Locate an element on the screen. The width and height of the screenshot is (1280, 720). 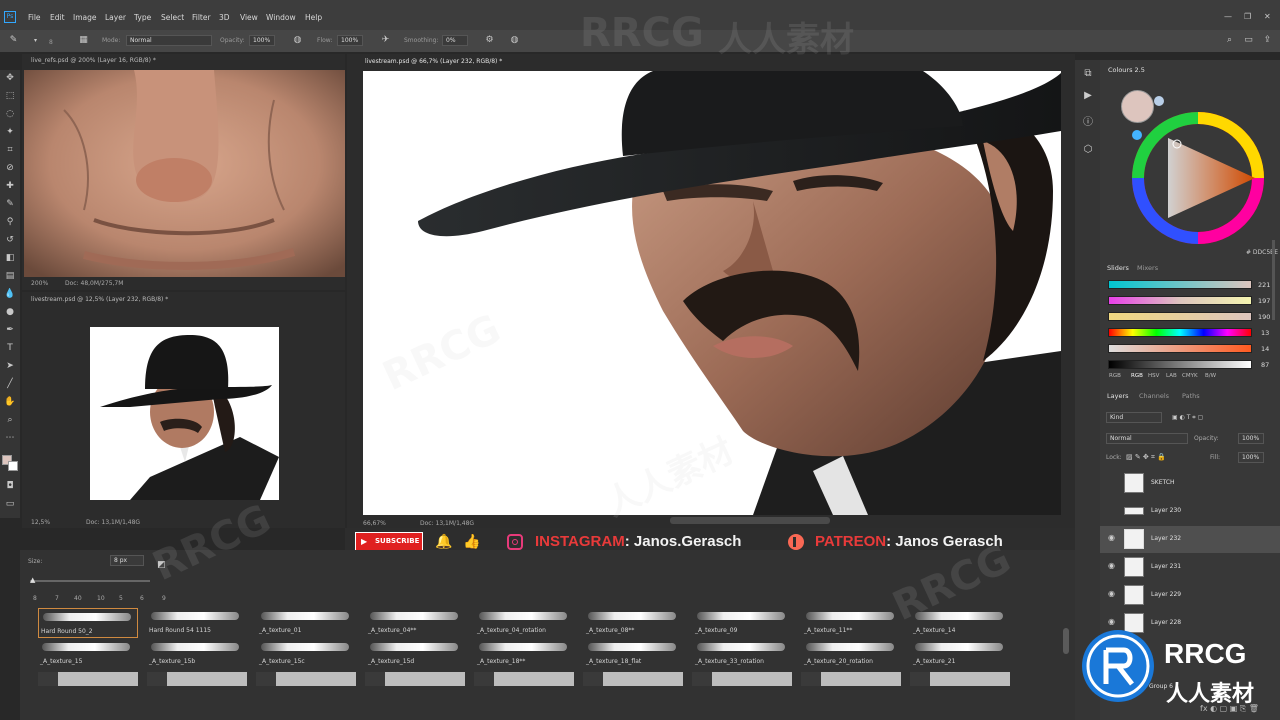
brush-preset-8: _A_texture_11** is located at coordinates (852, 623).